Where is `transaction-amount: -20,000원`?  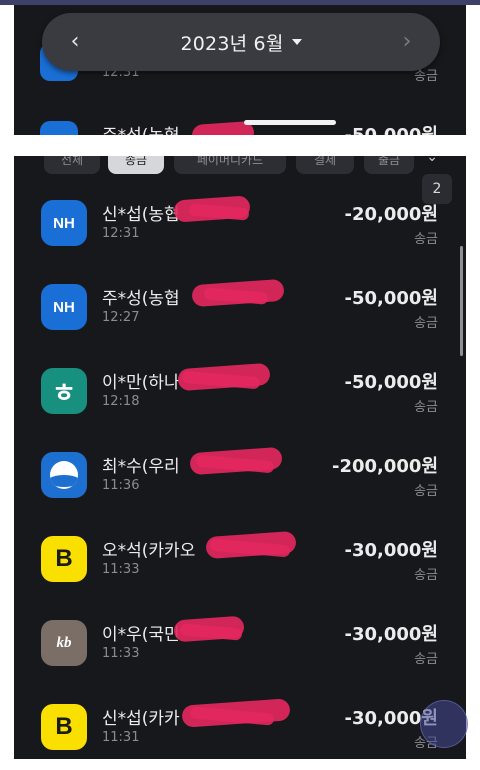
transaction-amount: -20,000원 is located at coordinates (391, 214).